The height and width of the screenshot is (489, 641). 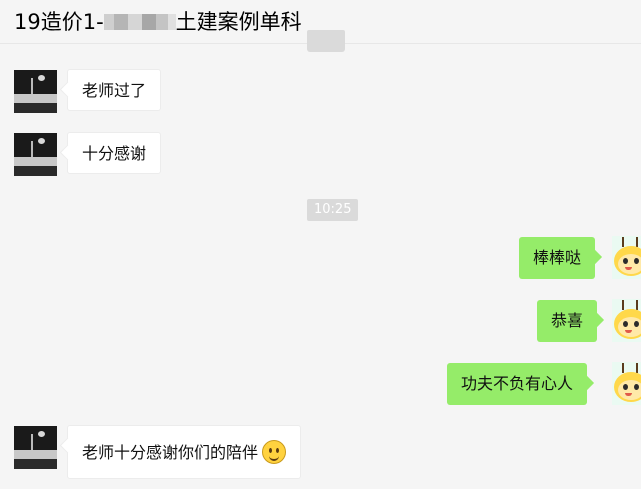 I want to click on chat-title: 19造价1- 土建案例单科, so click(x=158, y=21).